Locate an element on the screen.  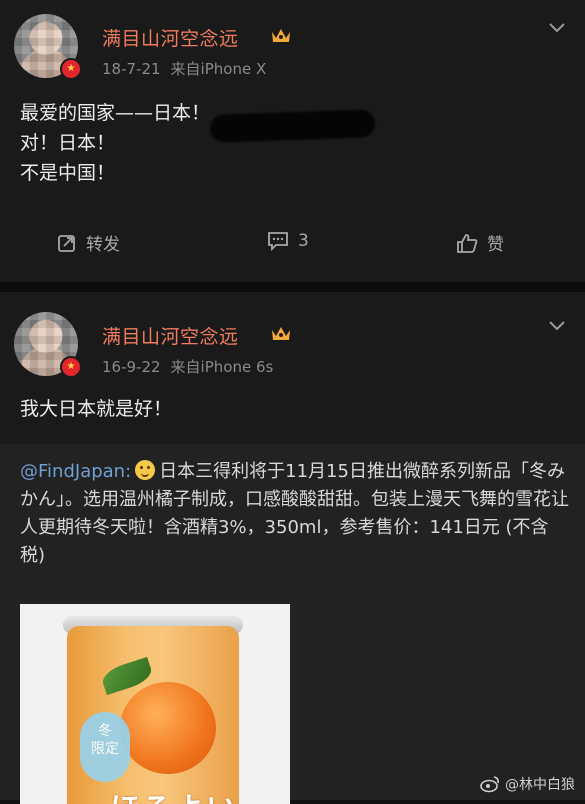
product-image: 冬 限定 ほろよい is located at coordinates (155, 704).